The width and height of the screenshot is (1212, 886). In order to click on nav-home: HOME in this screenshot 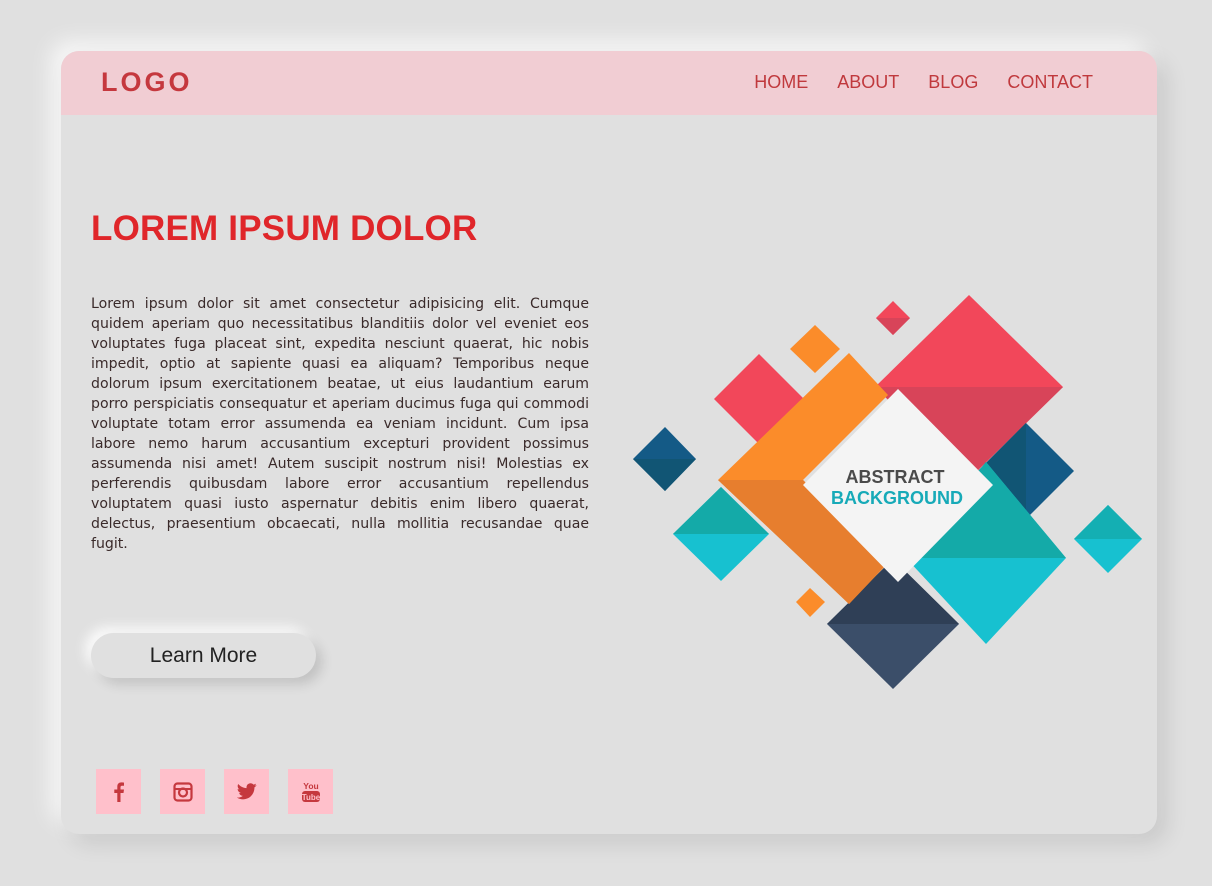, I will do `click(781, 82)`.